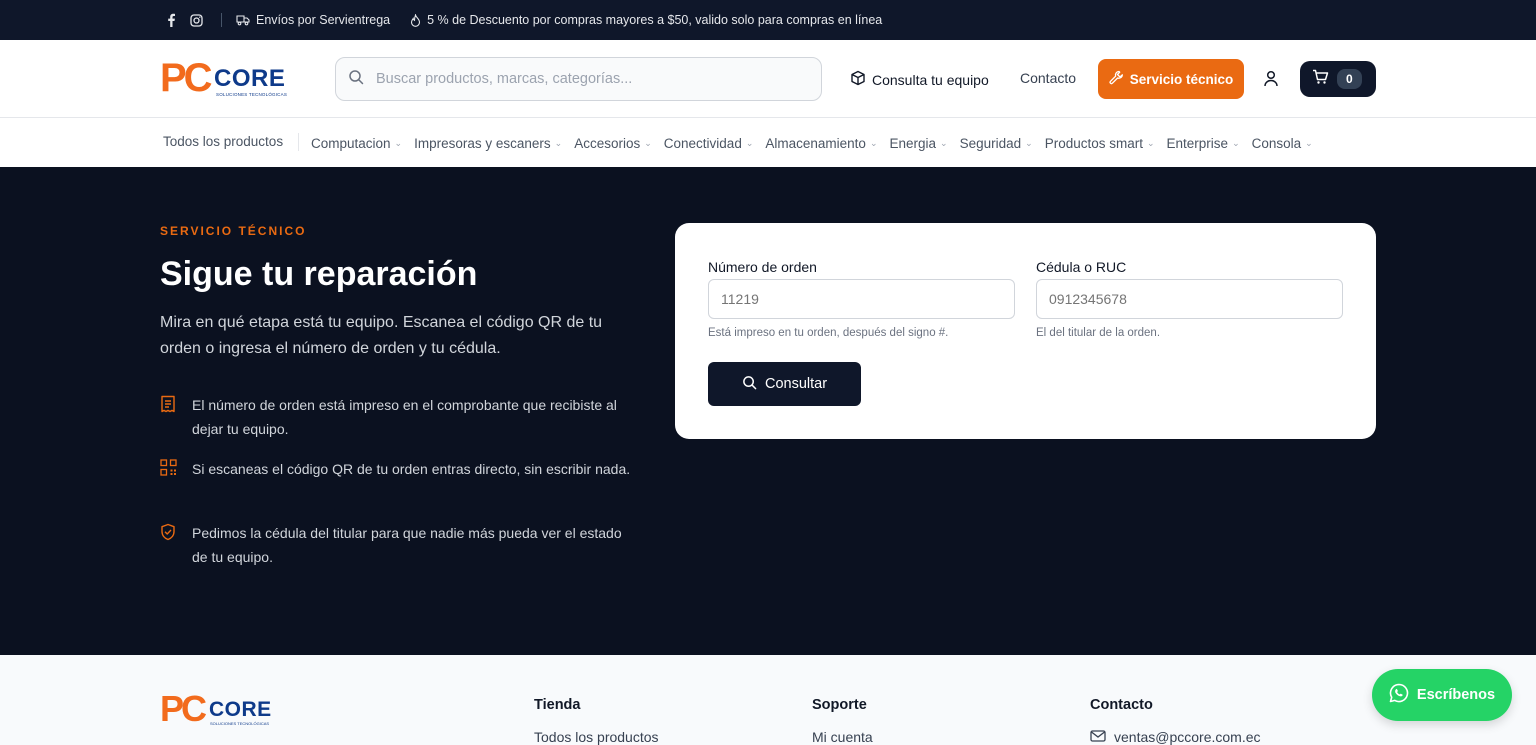 The width and height of the screenshot is (1536, 745). What do you see at coordinates (1048, 78) in the screenshot?
I see `contact-link: Contacto` at bounding box center [1048, 78].